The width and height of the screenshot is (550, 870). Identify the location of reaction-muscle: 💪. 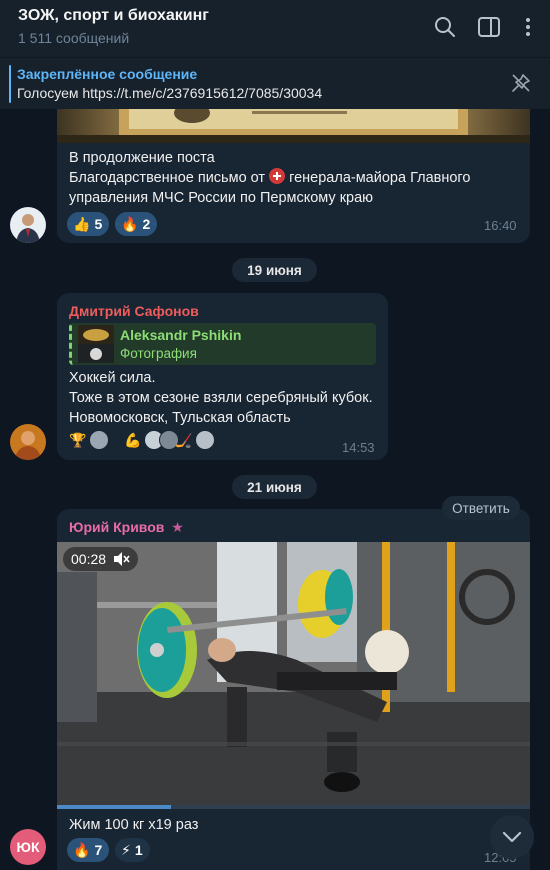
(152, 440).